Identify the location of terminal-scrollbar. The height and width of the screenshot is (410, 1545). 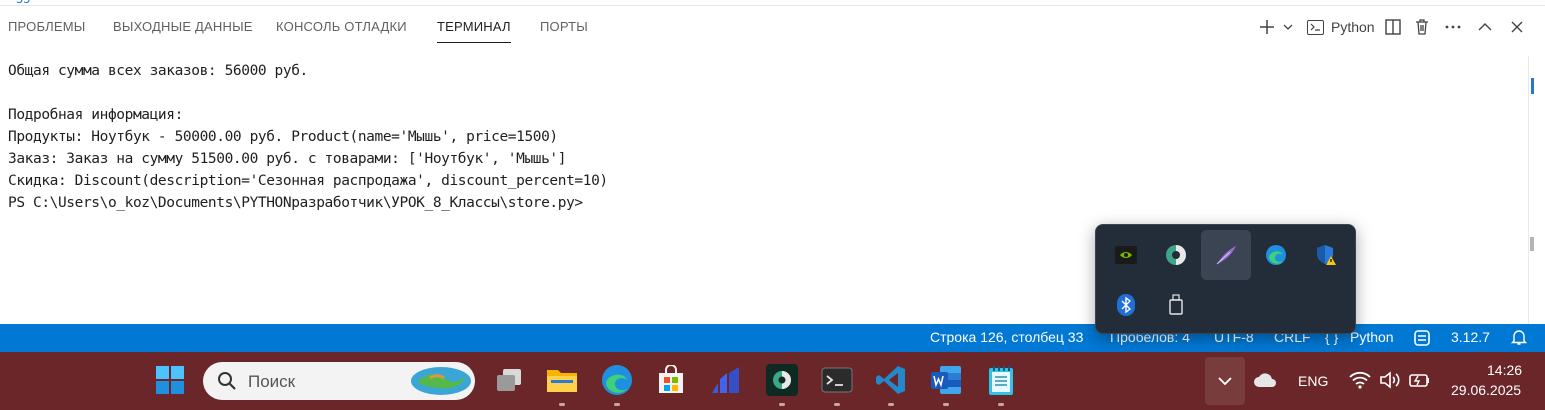
(1536, 190).